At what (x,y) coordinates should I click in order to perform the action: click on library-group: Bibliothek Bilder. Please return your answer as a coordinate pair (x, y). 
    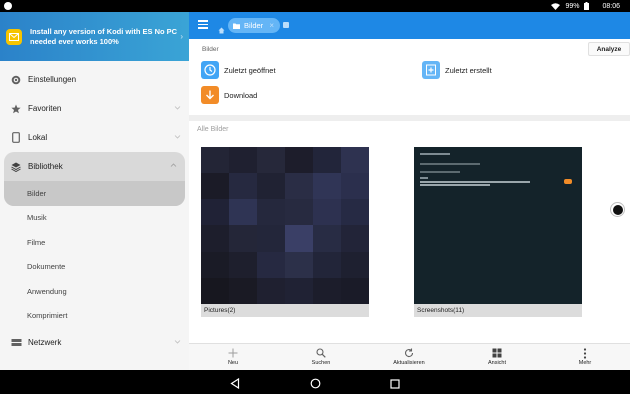
    Looking at the image, I should click on (94, 179).